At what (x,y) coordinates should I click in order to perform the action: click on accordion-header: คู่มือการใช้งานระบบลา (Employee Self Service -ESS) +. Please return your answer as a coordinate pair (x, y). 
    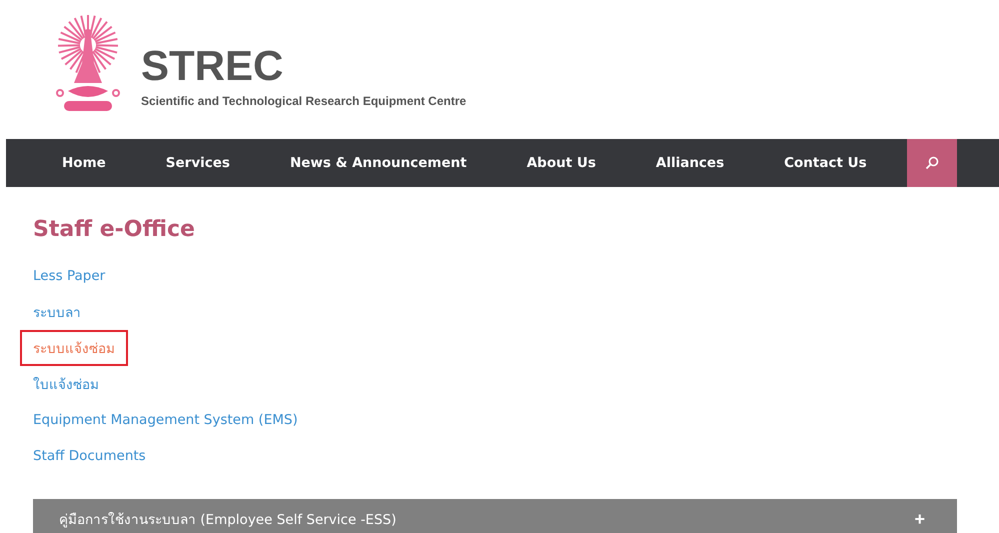
    Looking at the image, I should click on (495, 516).